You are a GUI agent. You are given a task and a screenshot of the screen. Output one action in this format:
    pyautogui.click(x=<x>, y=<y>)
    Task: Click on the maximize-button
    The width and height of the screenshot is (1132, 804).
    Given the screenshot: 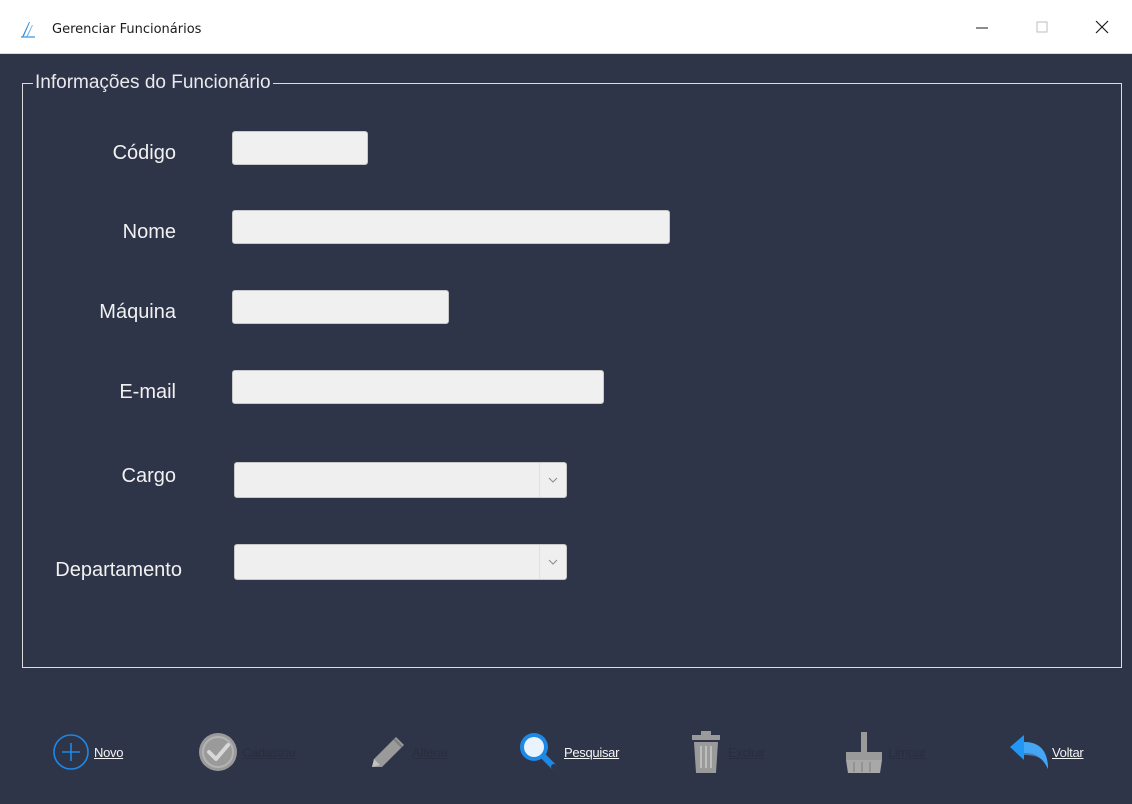 What is the action you would take?
    pyautogui.click(x=1042, y=26)
    